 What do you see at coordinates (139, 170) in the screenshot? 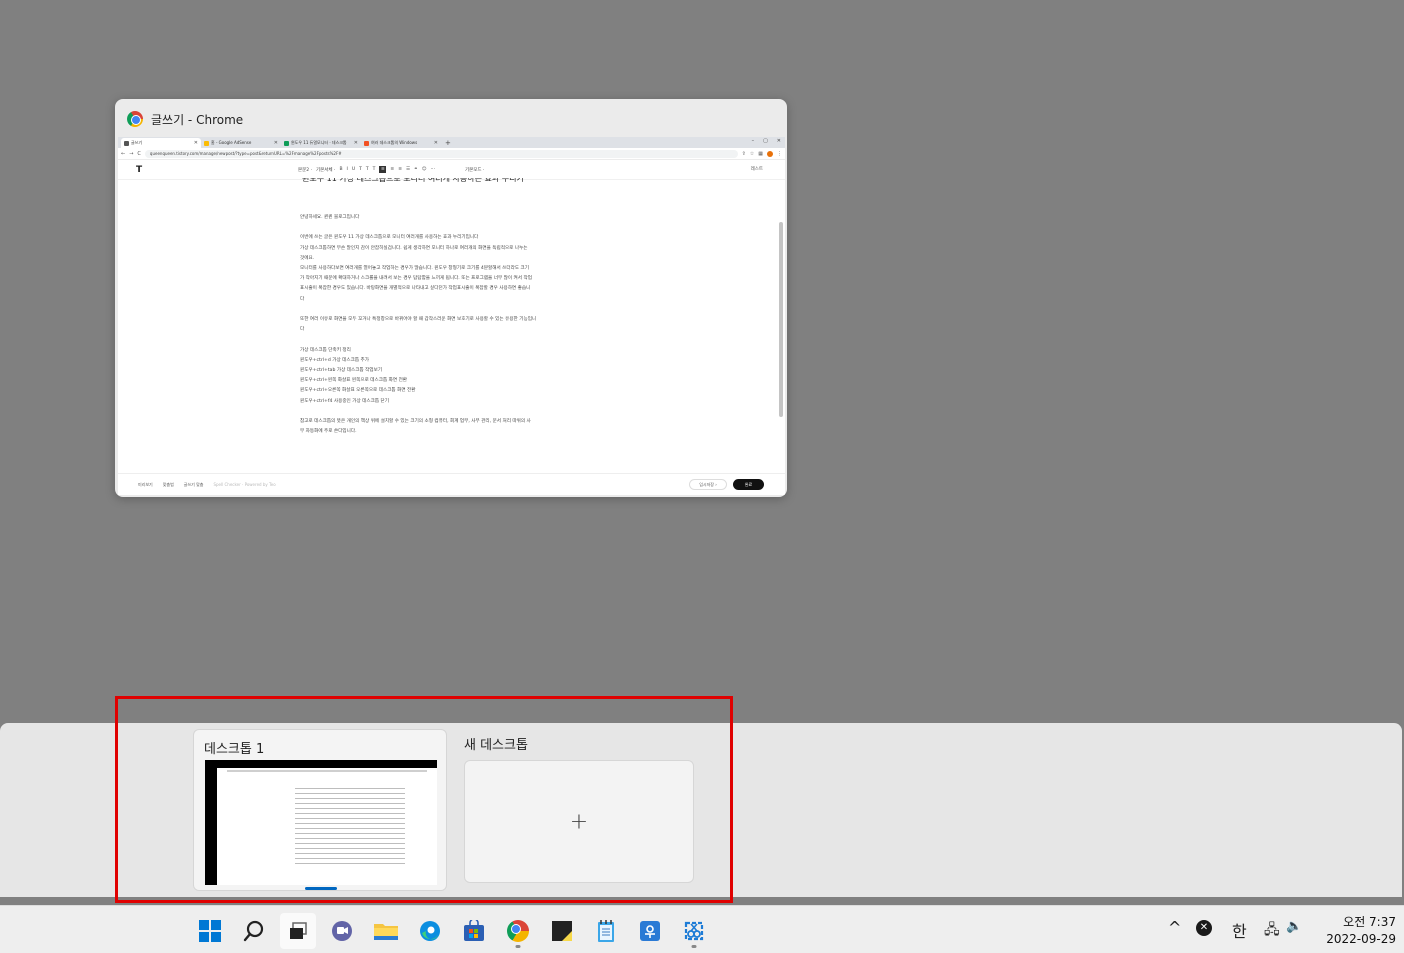
I see `tistory-logo-icon: T` at bounding box center [139, 170].